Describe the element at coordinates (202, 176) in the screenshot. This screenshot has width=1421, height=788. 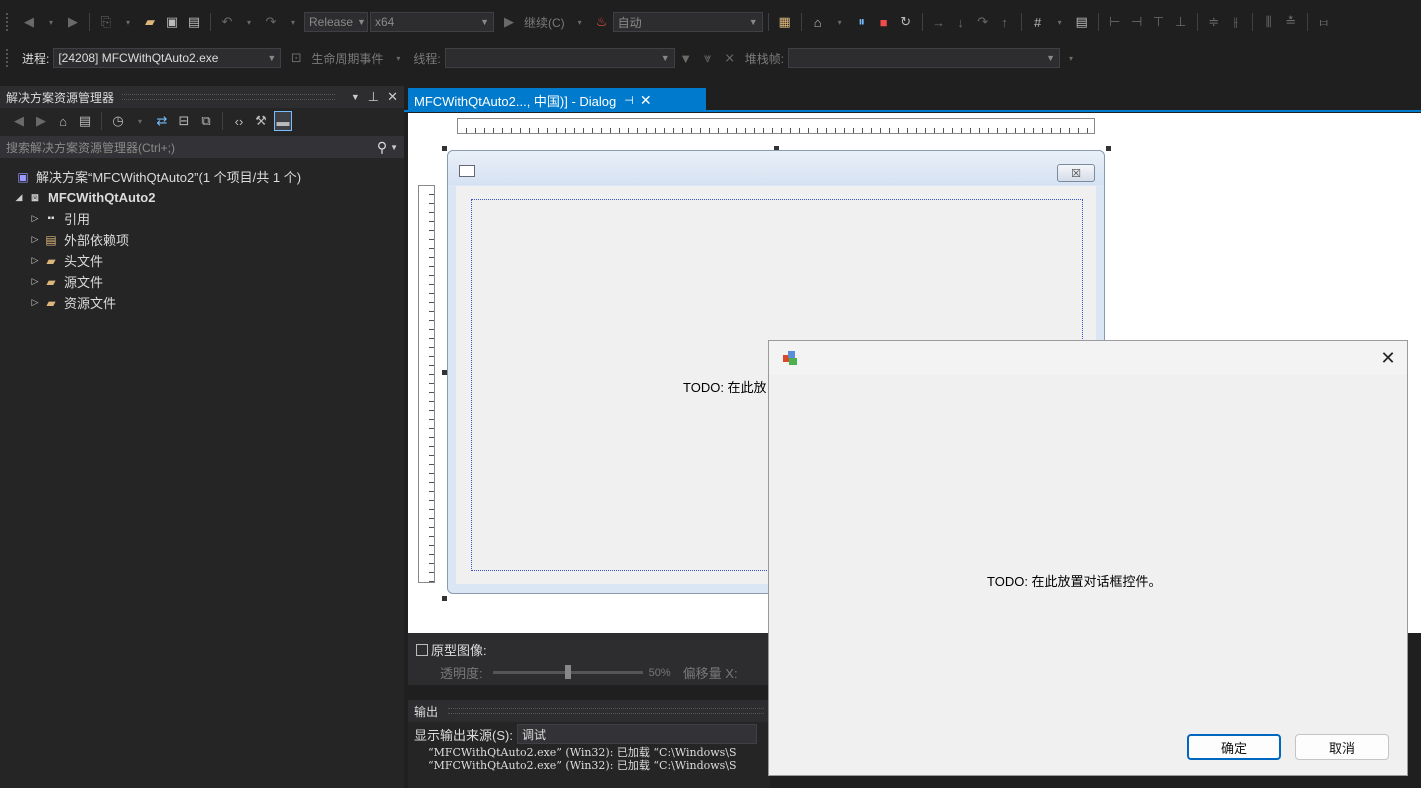
I see `solution-node: ▣ 解决方案“MFCWithQtAuto2”(1 个项目/共 1 个)` at that location.